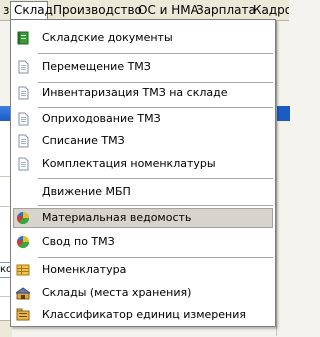 This screenshot has height=337, width=320. What do you see at coordinates (84, 269) in the screenshot?
I see `menu-item-label: Номенклатура` at bounding box center [84, 269].